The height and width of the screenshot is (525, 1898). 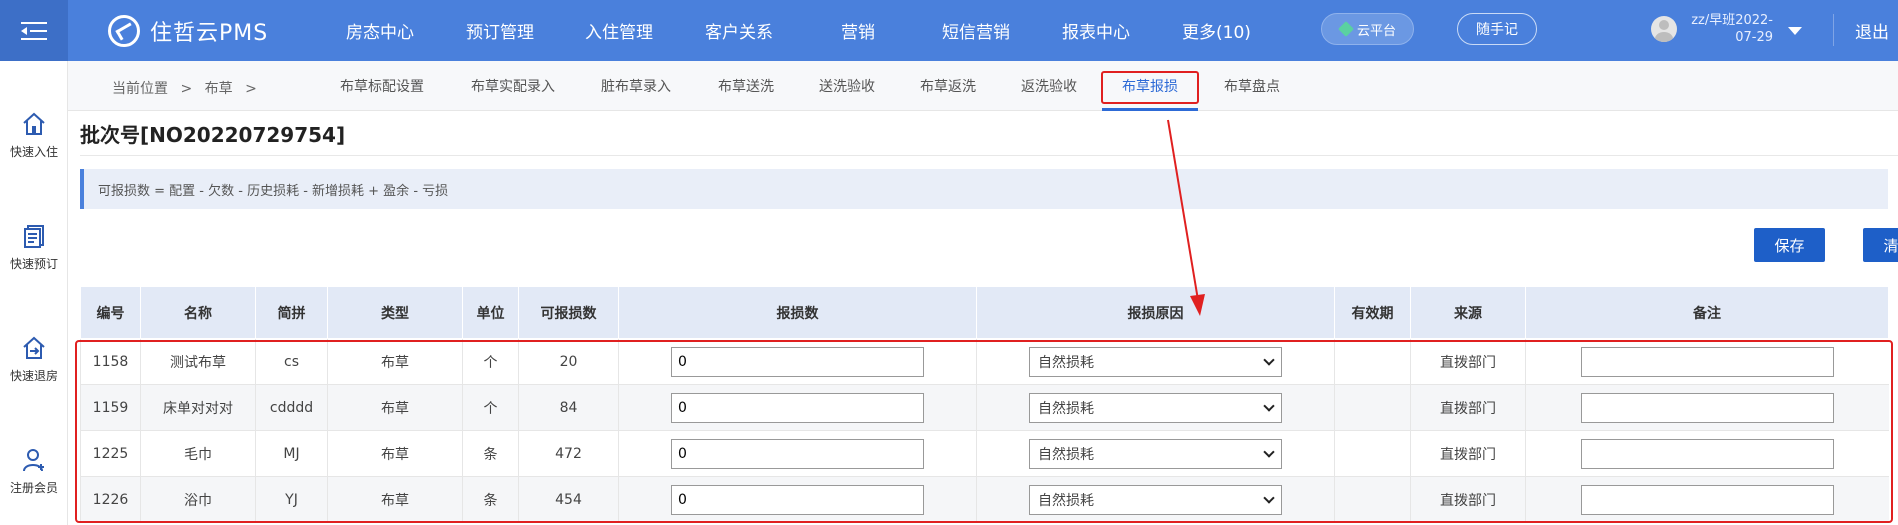 What do you see at coordinates (1728, 29) in the screenshot?
I see `user-shift-label: zz/早班2022- 07-29` at bounding box center [1728, 29].